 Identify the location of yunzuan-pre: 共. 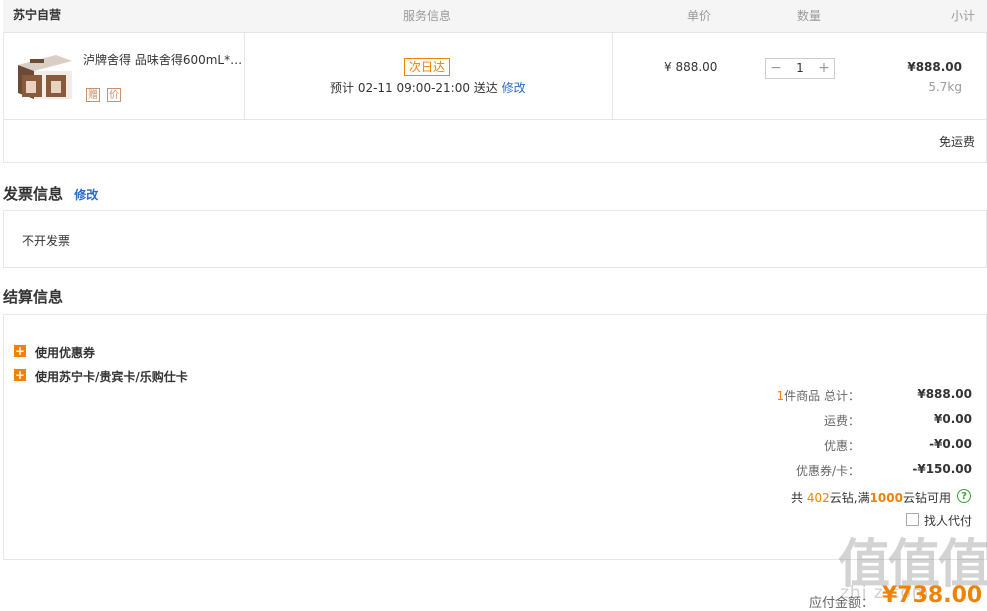
(797, 498).